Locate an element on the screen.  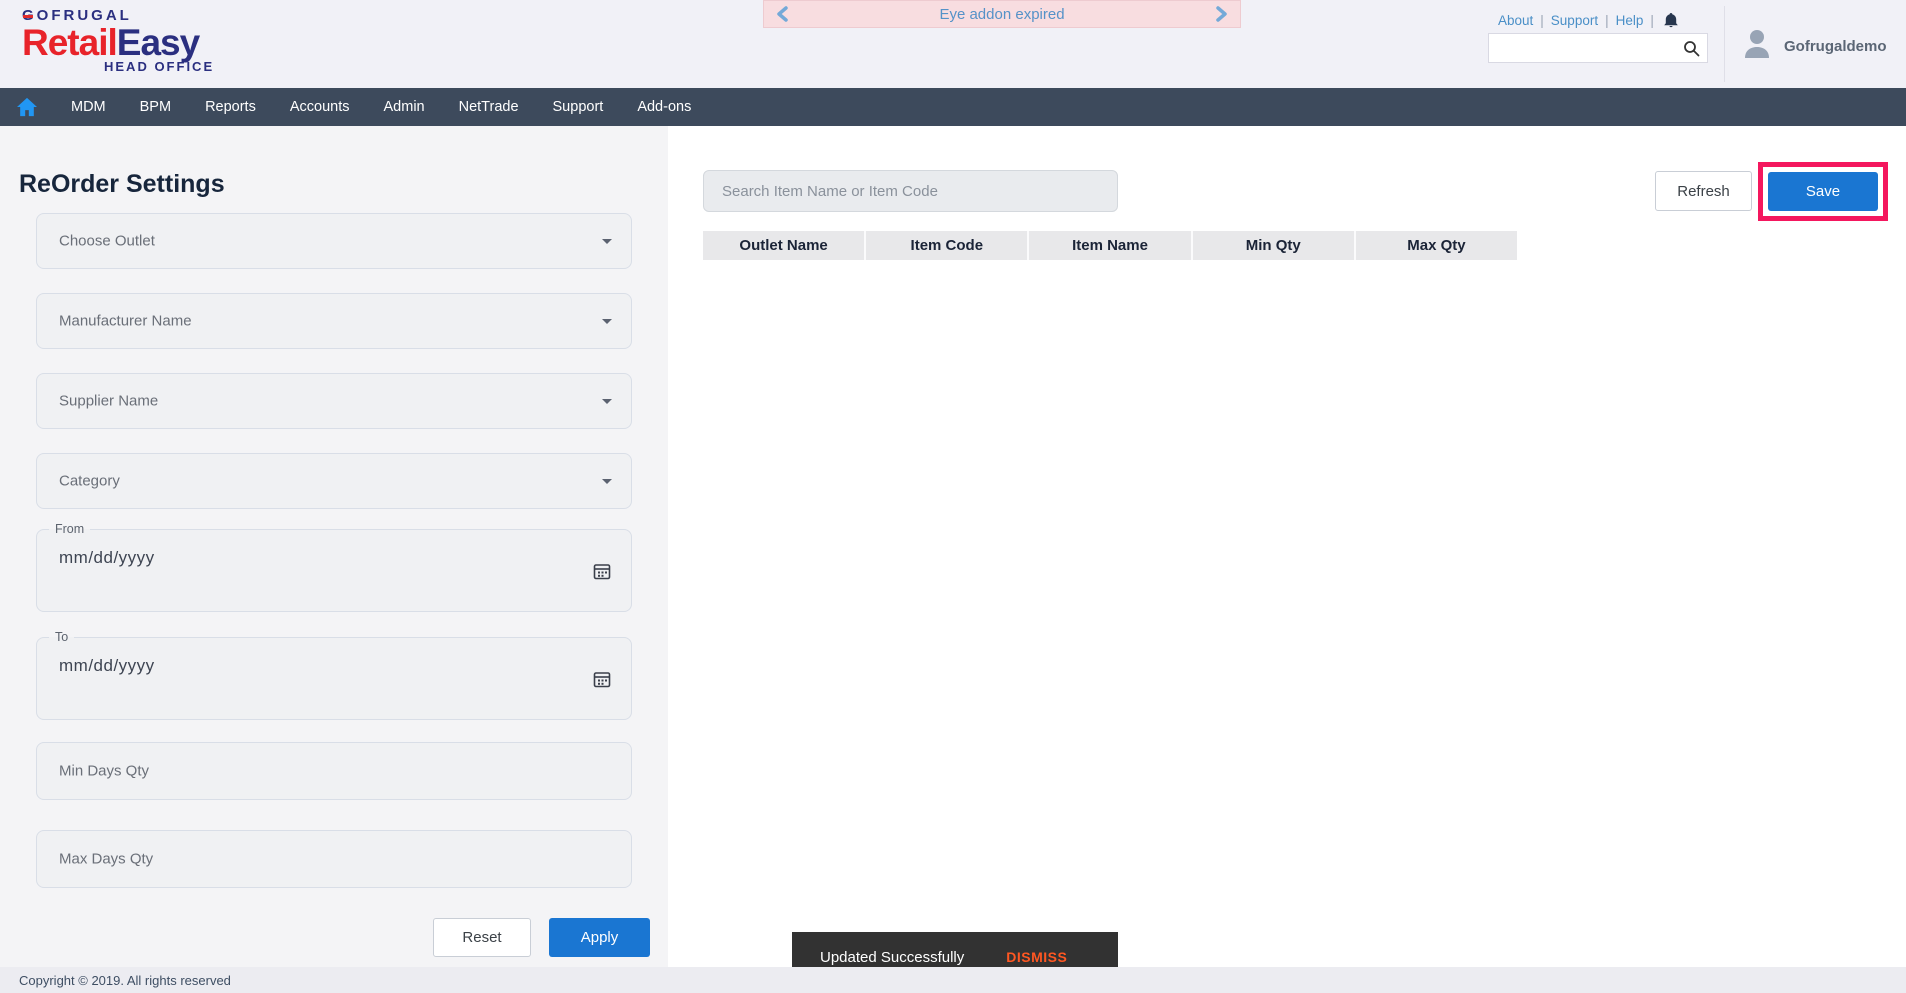
chevron-left-icon is located at coordinates (783, 14).